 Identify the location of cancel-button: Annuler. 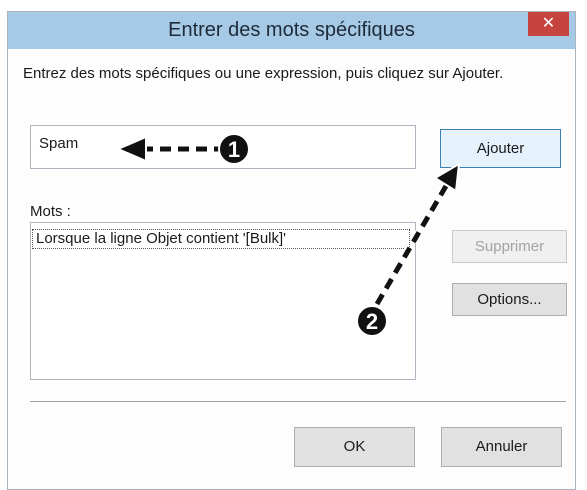
(501, 447).